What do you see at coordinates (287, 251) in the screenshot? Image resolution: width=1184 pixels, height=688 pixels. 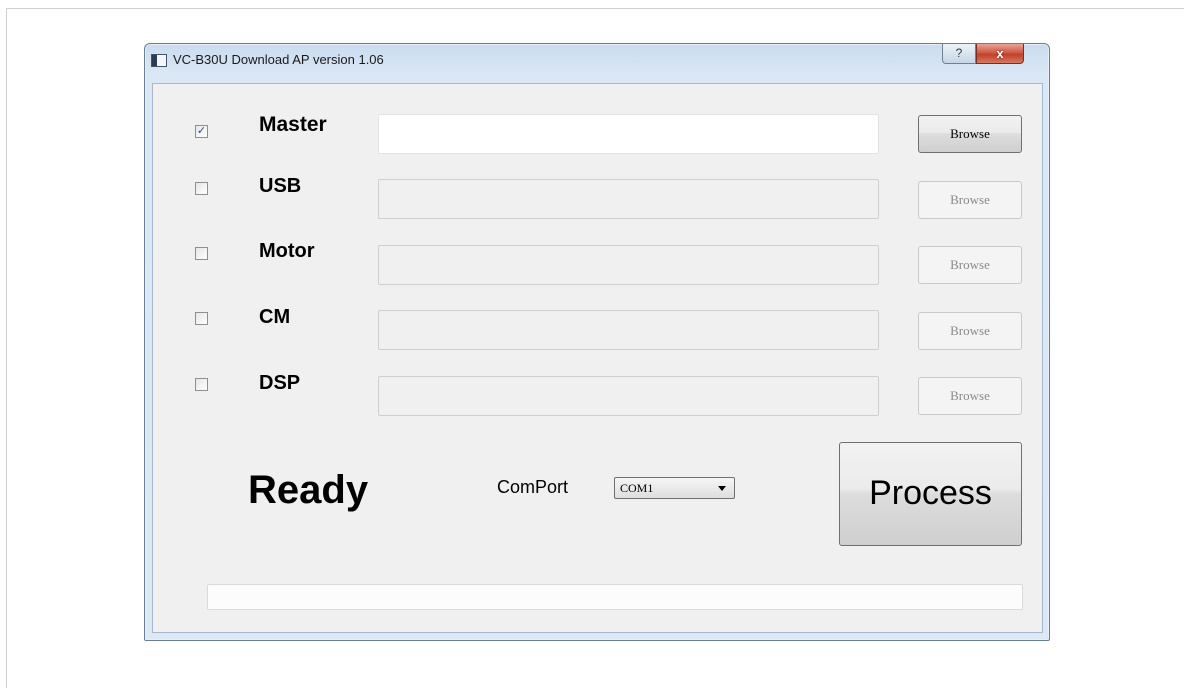 I see `motor-label: Motor` at bounding box center [287, 251].